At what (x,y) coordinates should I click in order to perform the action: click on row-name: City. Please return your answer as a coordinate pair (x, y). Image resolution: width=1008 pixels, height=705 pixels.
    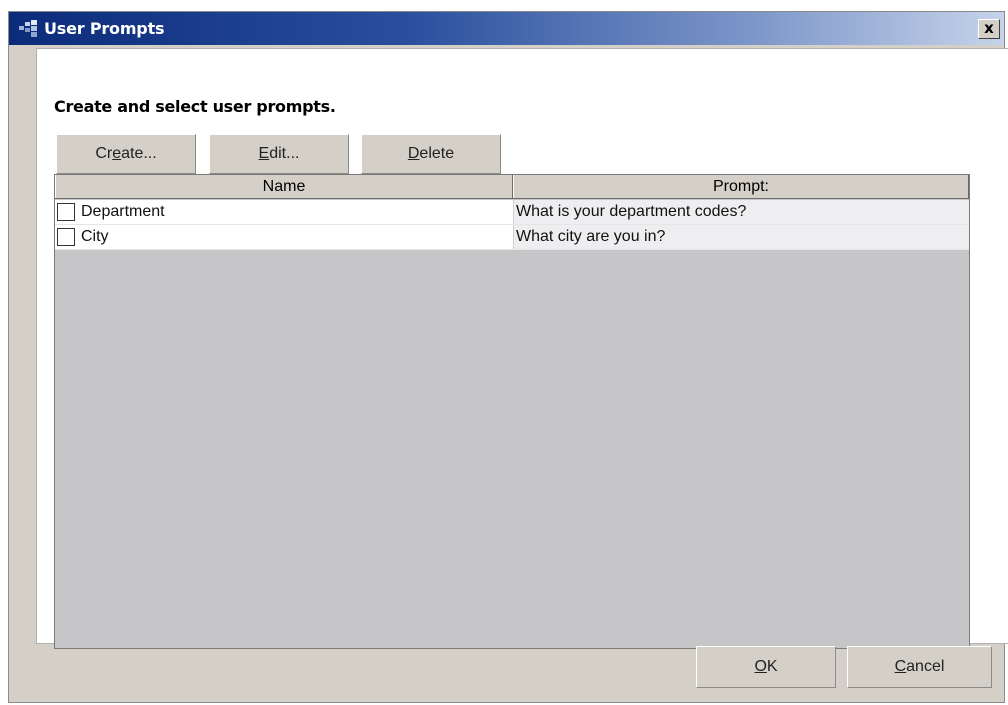
    Looking at the image, I should click on (95, 236).